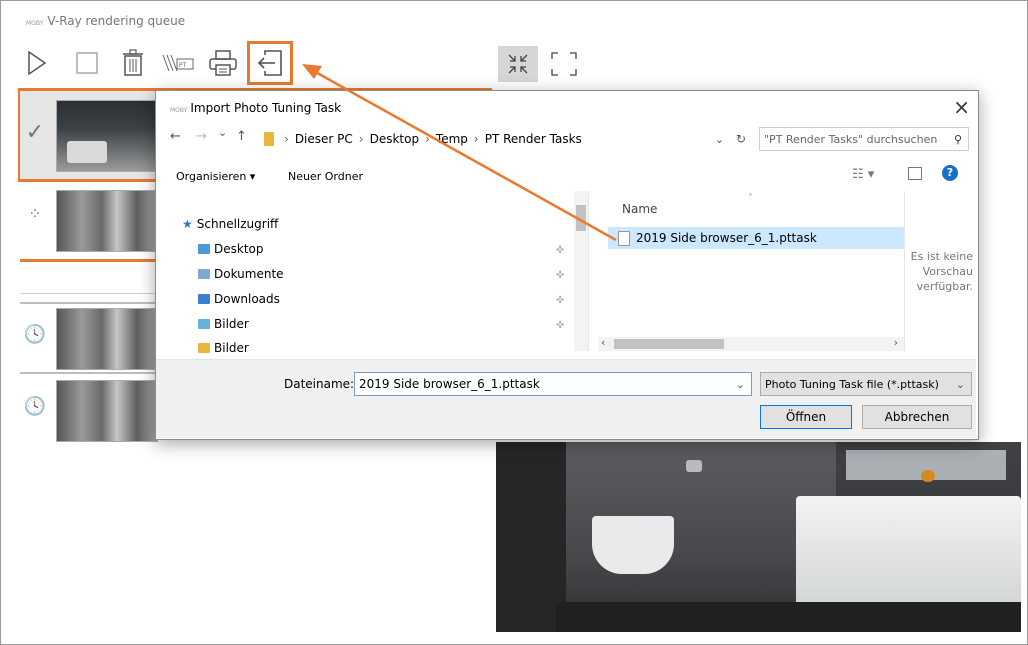  What do you see at coordinates (533, 139) in the screenshot?
I see `breadcrumb-item: PT Render Tasks` at bounding box center [533, 139].